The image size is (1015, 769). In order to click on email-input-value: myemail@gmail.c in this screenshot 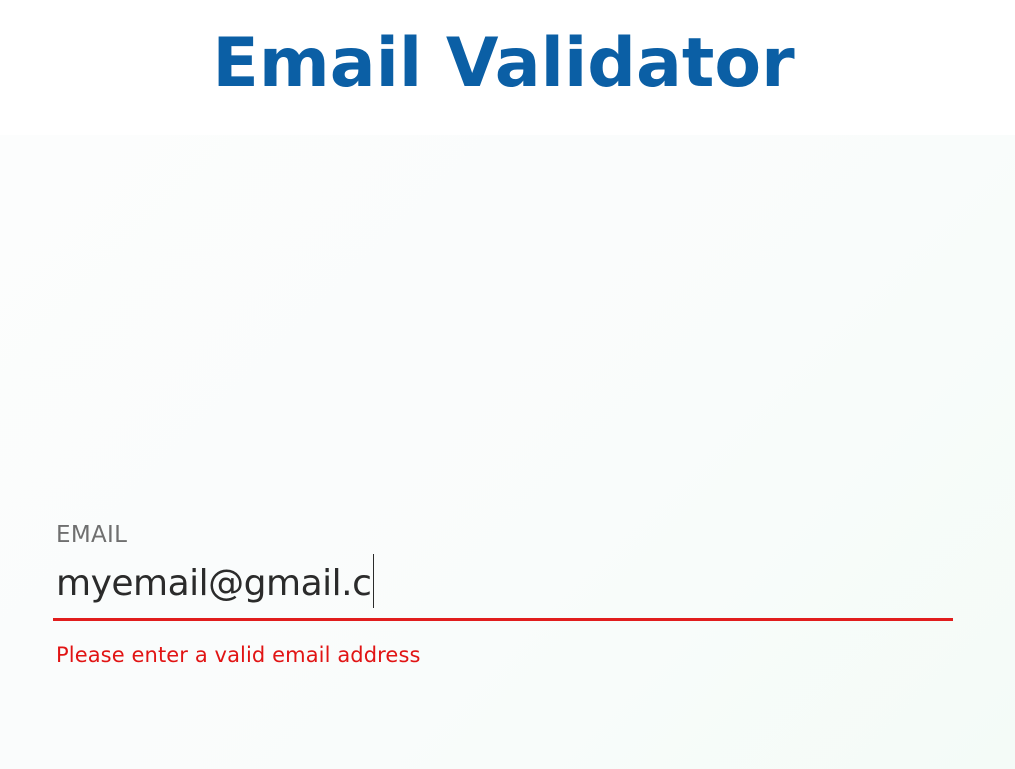, I will do `click(214, 583)`.